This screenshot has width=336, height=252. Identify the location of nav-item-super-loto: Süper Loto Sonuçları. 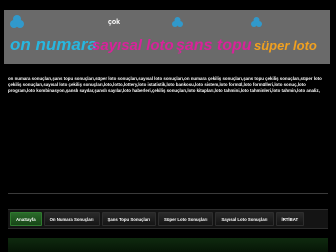
(185, 219).